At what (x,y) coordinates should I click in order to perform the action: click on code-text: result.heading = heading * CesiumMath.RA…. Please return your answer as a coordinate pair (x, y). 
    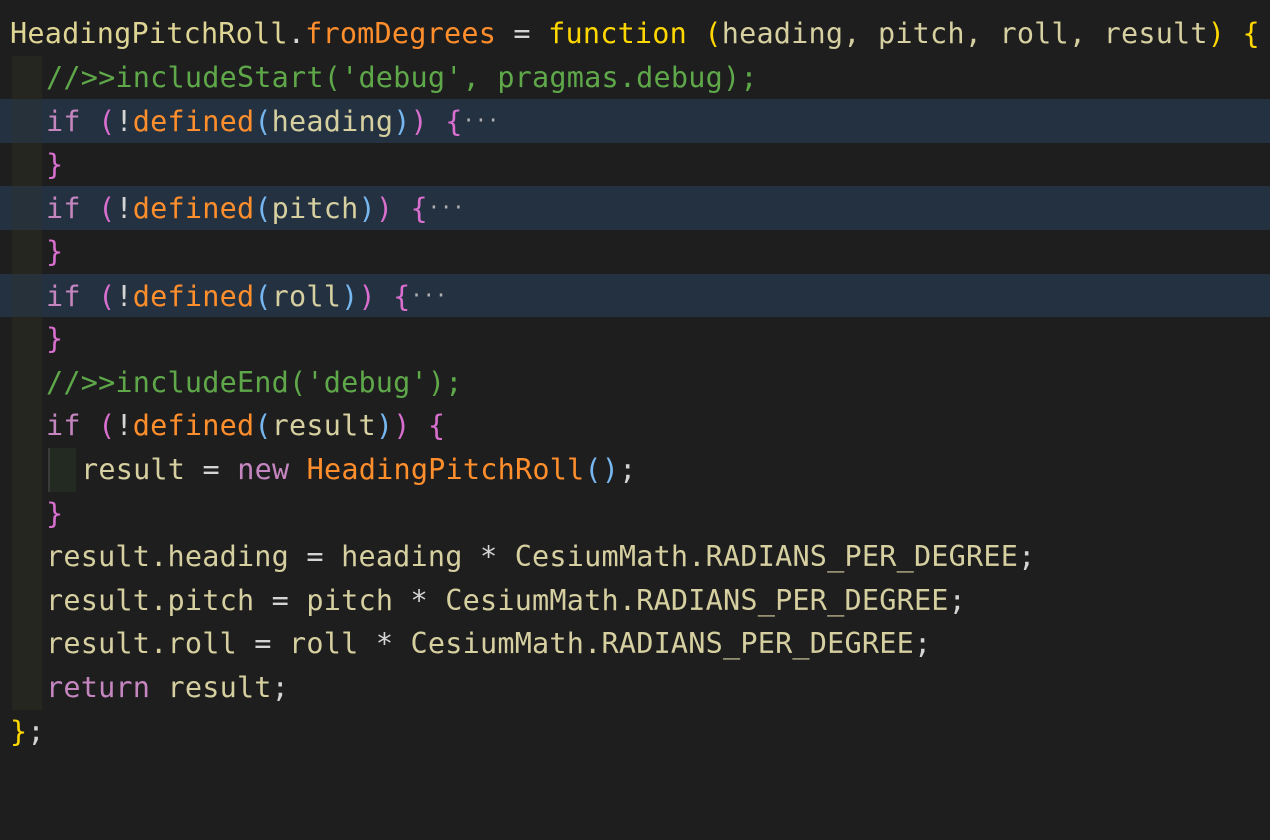
    Looking at the image, I should click on (522, 557).